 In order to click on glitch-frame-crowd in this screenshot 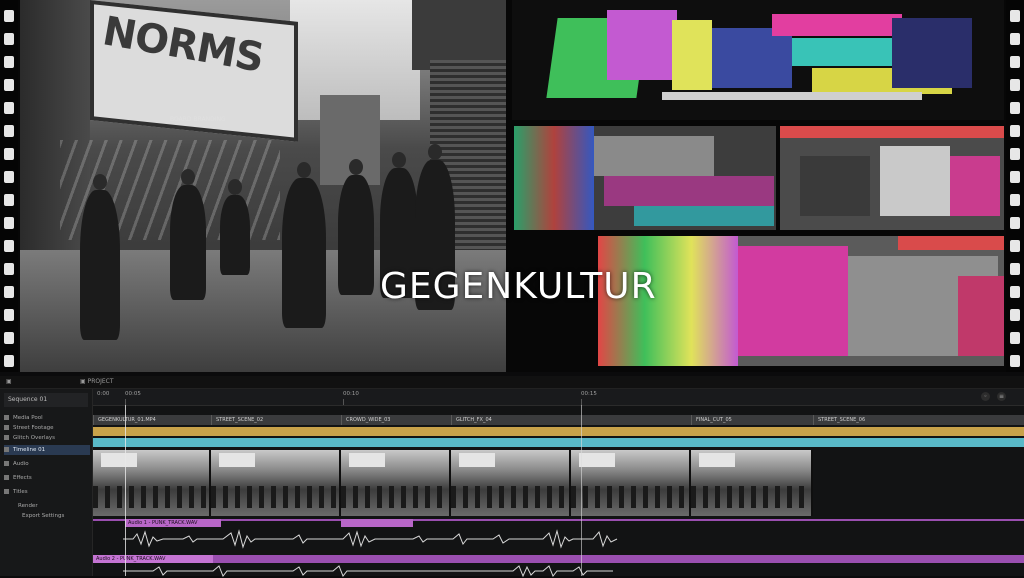, I will do `click(892, 178)`.